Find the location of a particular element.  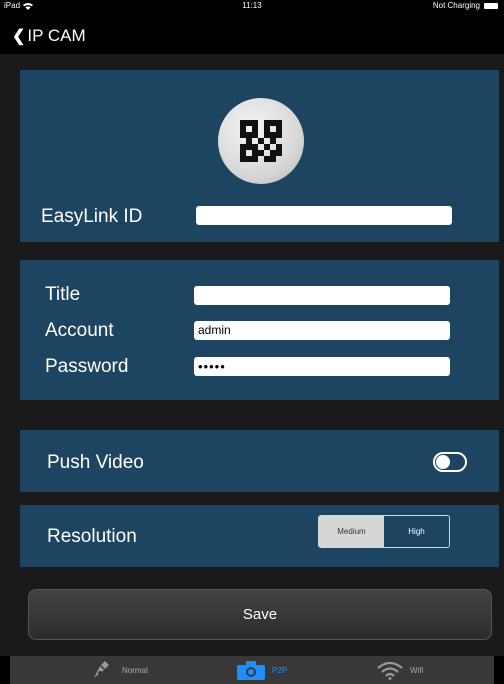

push-video-card: Push Video is located at coordinates (259, 461).